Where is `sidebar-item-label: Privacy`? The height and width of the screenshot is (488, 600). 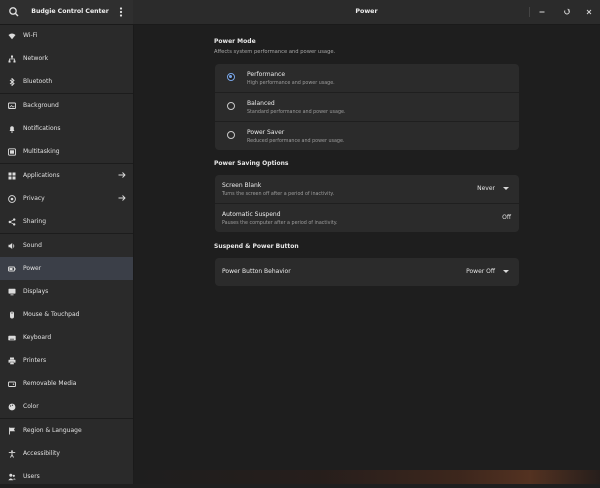 sidebar-item-label: Privacy is located at coordinates (34, 198).